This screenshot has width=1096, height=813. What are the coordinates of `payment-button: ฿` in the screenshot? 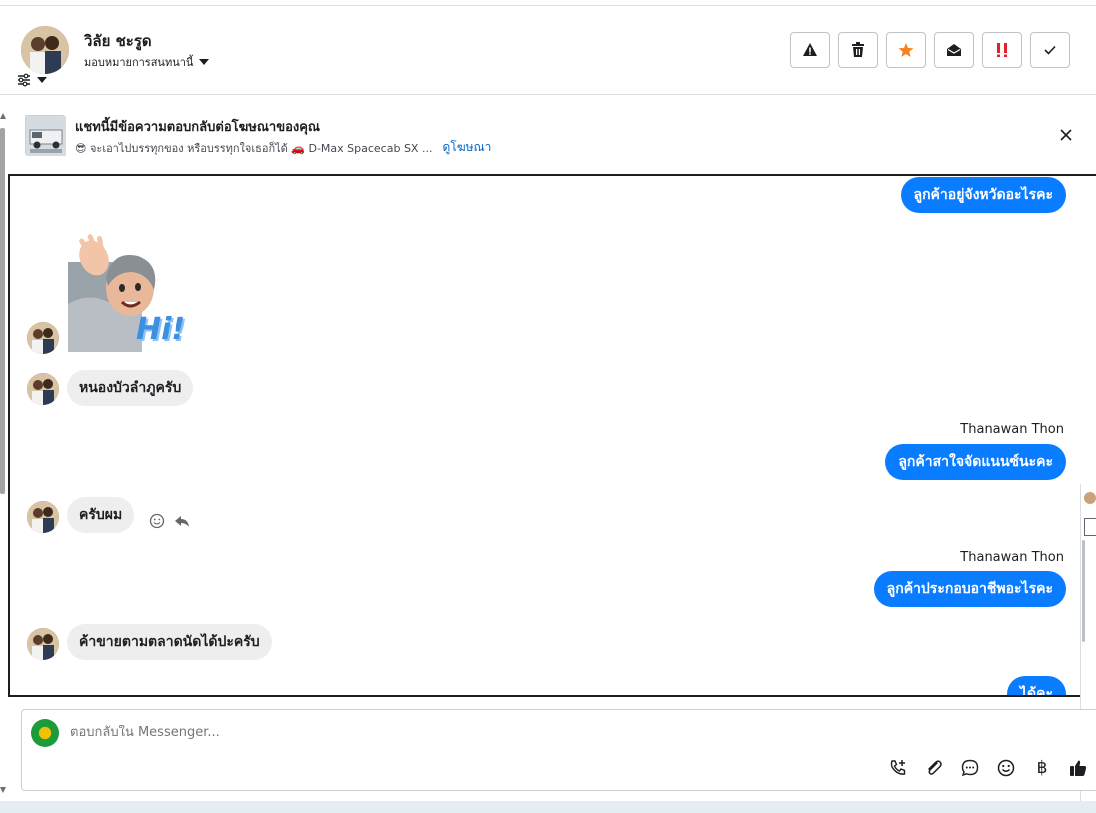 It's located at (1042, 768).